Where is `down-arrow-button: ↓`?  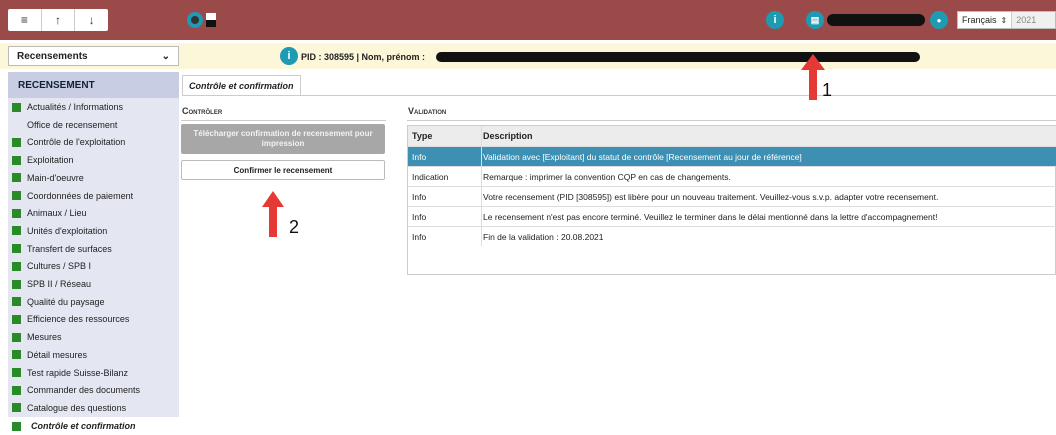
down-arrow-button: ↓ is located at coordinates (91, 20).